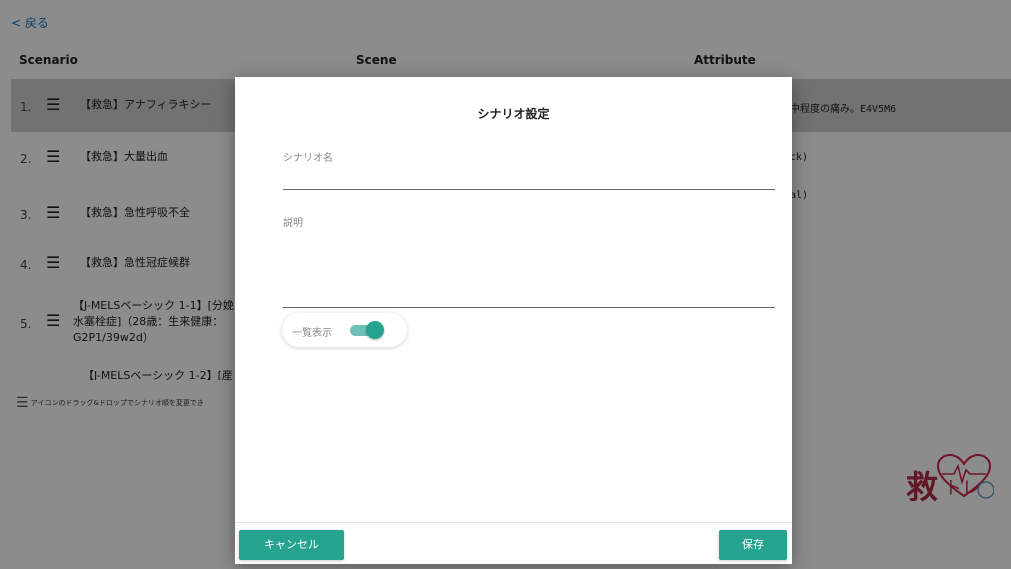 The height and width of the screenshot is (569, 1011). I want to click on description-underline, so click(529, 307).